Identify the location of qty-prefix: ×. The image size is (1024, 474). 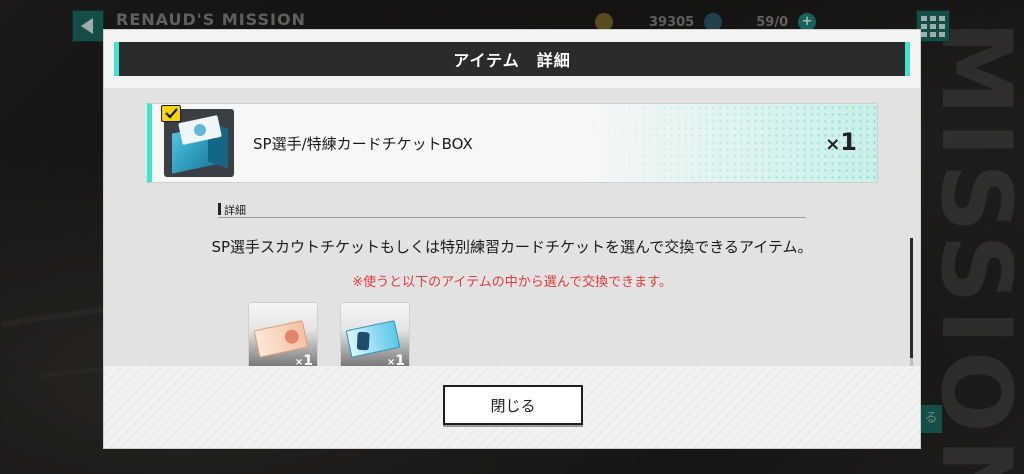
(833, 144).